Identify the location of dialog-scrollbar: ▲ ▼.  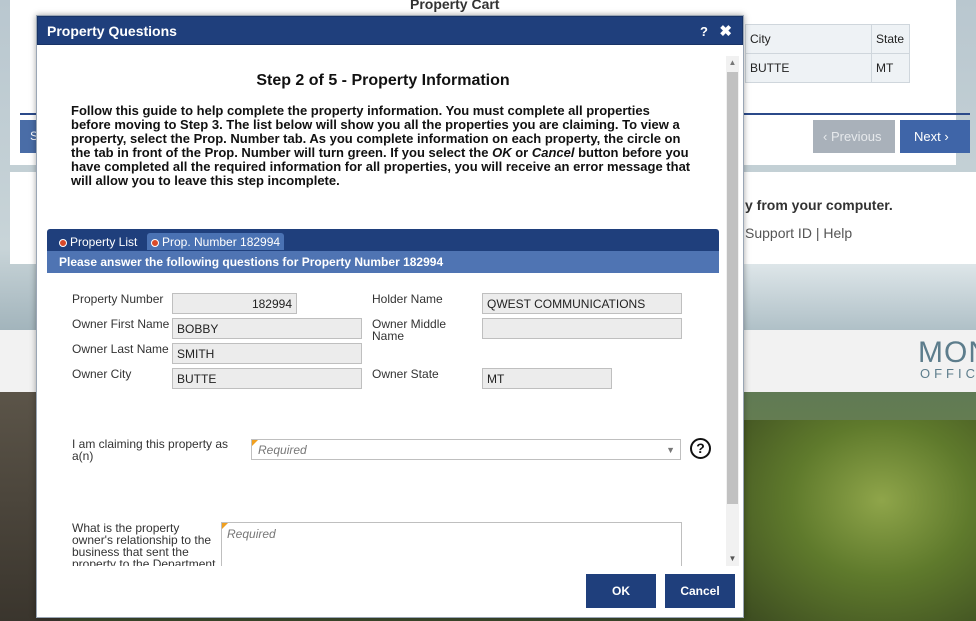
(732, 311).